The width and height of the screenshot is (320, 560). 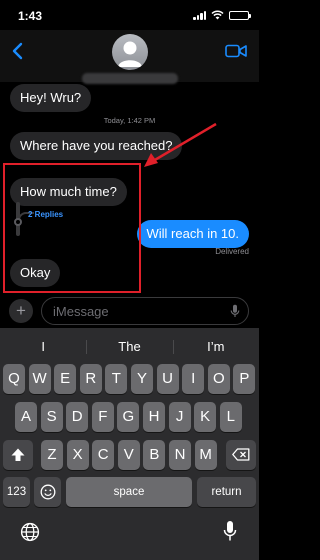 What do you see at coordinates (205, 417) in the screenshot?
I see `key-k: K` at bounding box center [205, 417].